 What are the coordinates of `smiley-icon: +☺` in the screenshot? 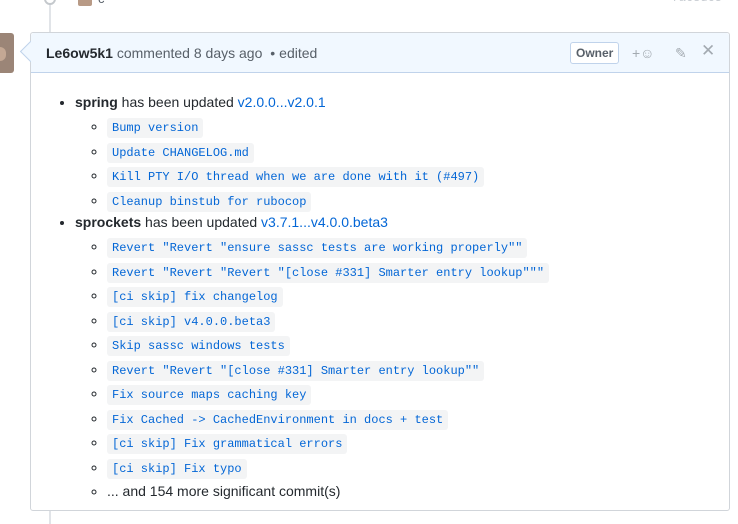 It's located at (643, 53).